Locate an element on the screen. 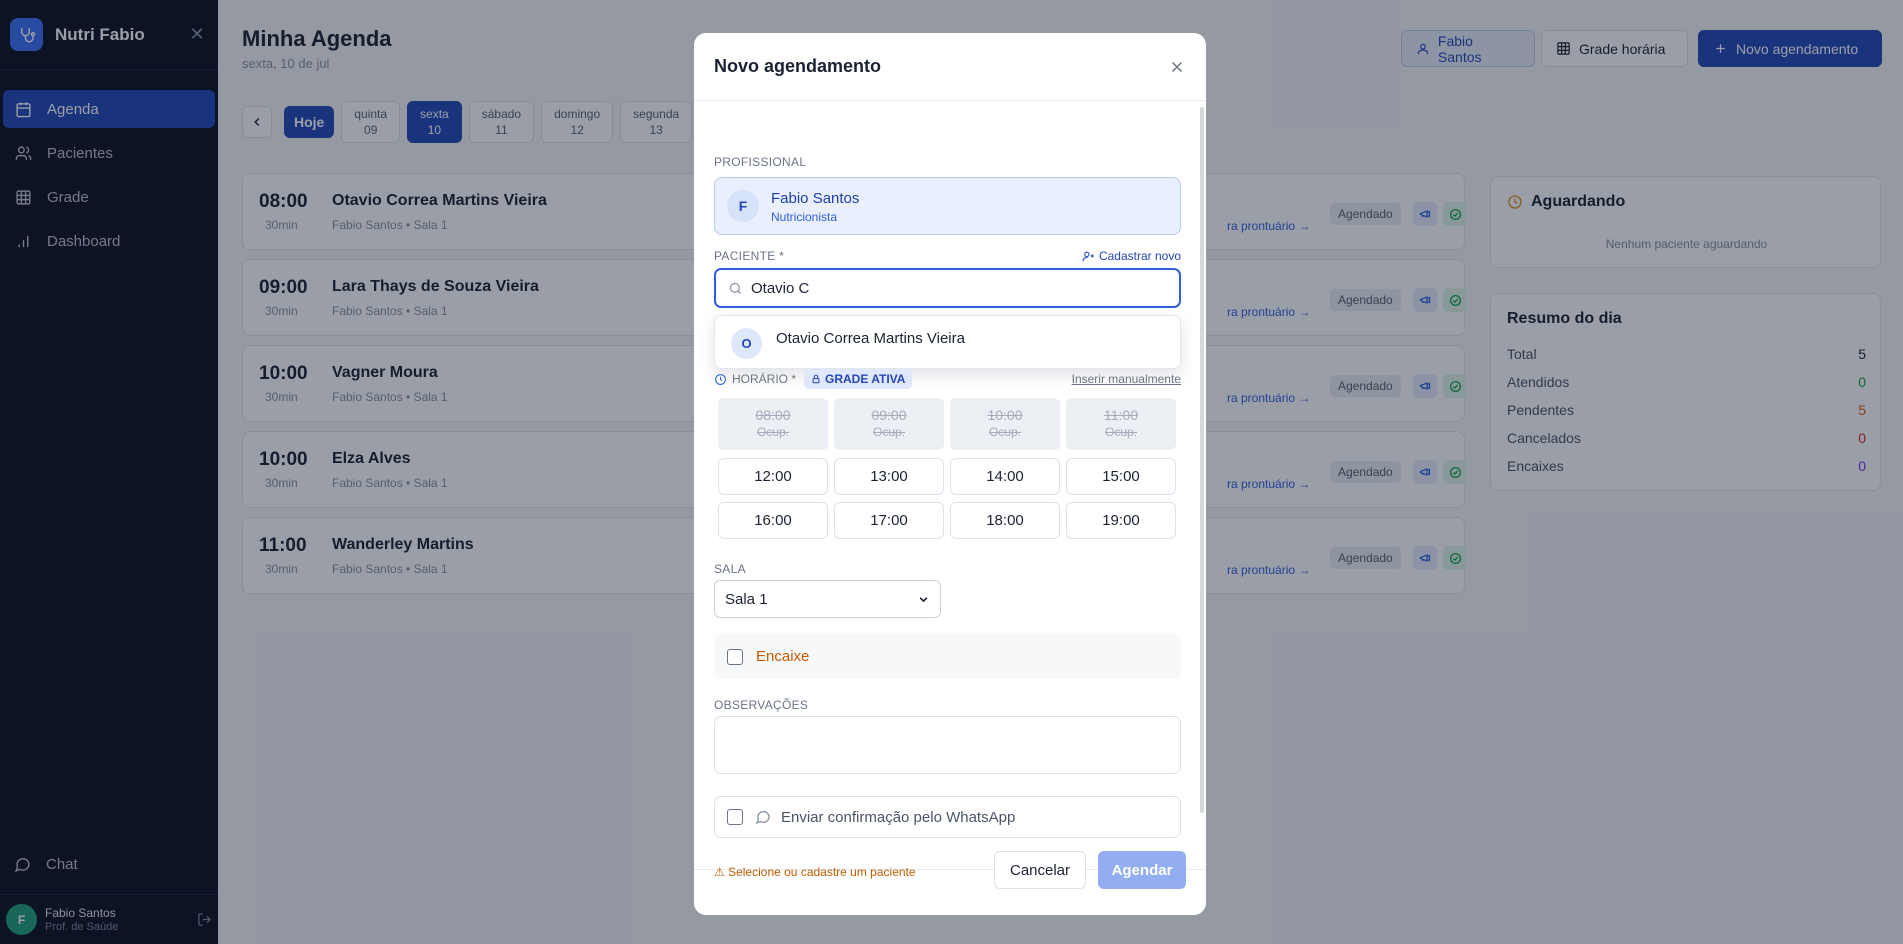 The image size is (1903, 944). cancel-button: Cancelar is located at coordinates (1040, 870).